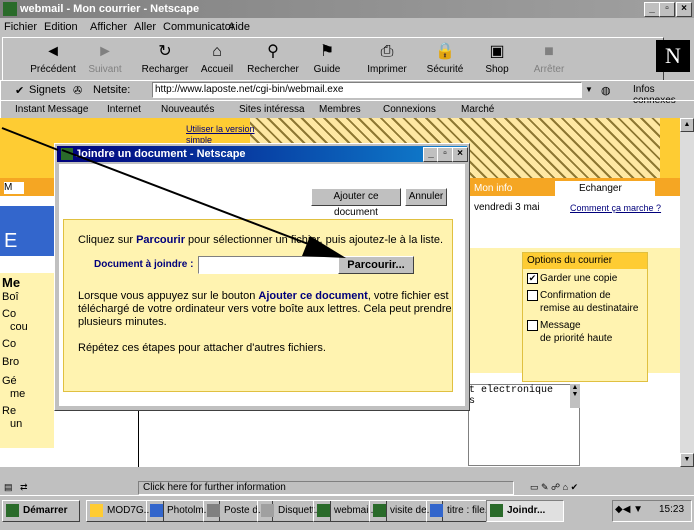  I want to click on connection-icon: ▤, so click(8, 487).